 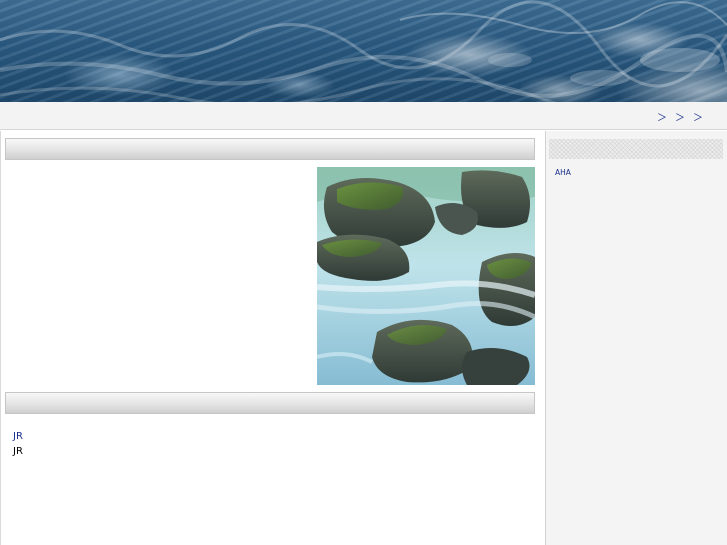 I want to click on sidebar-header, so click(x=636, y=149).